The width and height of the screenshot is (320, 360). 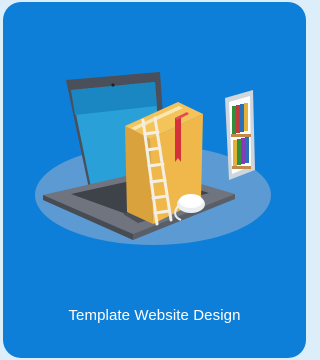 What do you see at coordinates (154, 315) in the screenshot?
I see `card-caption: Template Website Design` at bounding box center [154, 315].